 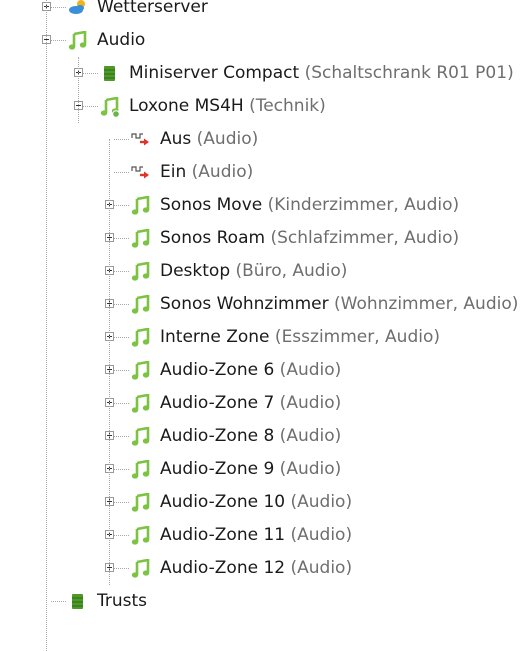 What do you see at coordinates (423, 304) in the screenshot?
I see `node-location: (Wohnzimmer, Audio)` at bounding box center [423, 304].